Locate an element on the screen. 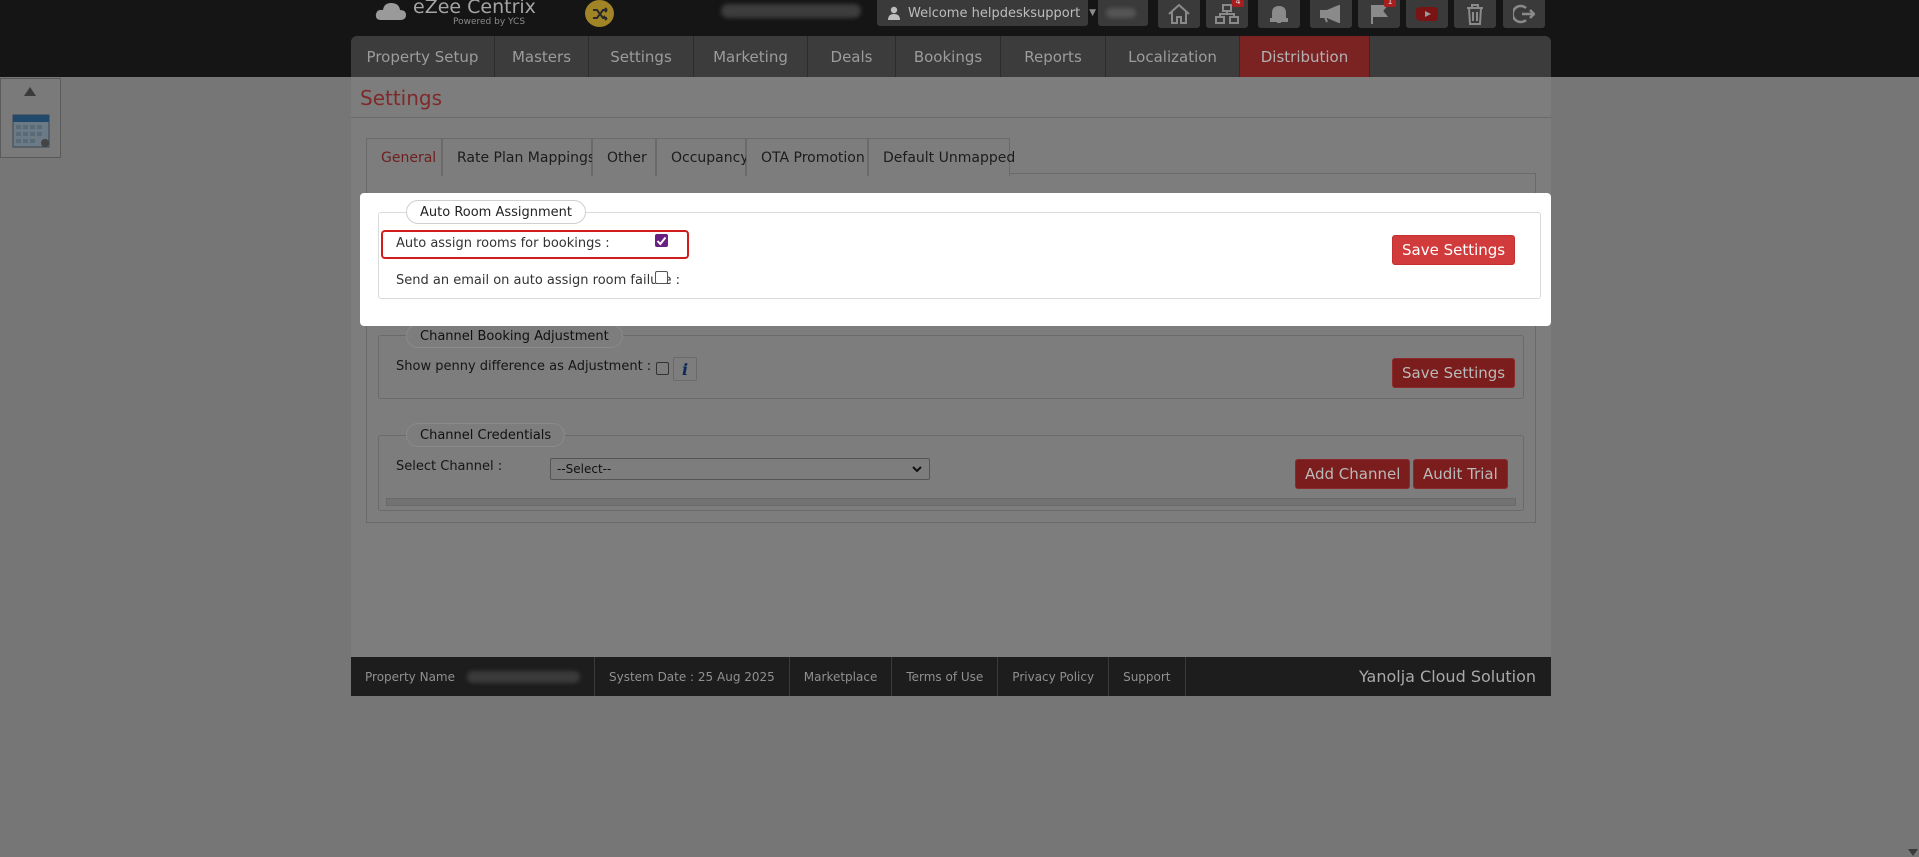  auto-room-assignment-legend: Auto Room Assignment is located at coordinates (496, 212).